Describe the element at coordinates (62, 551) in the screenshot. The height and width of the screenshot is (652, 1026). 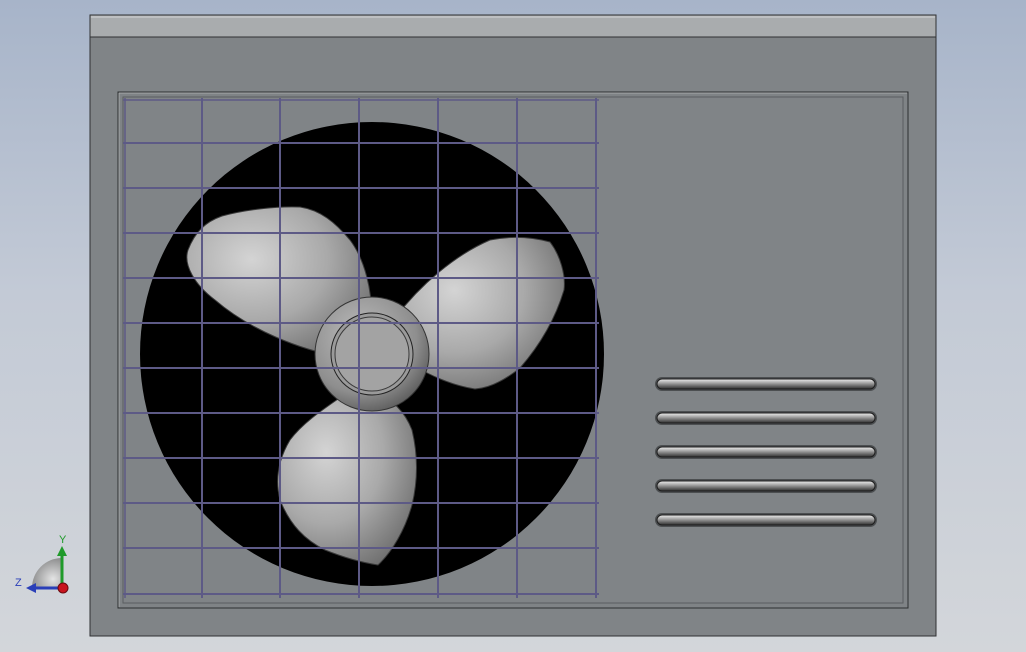
I see `y-axis-arrowhead-icon` at that location.